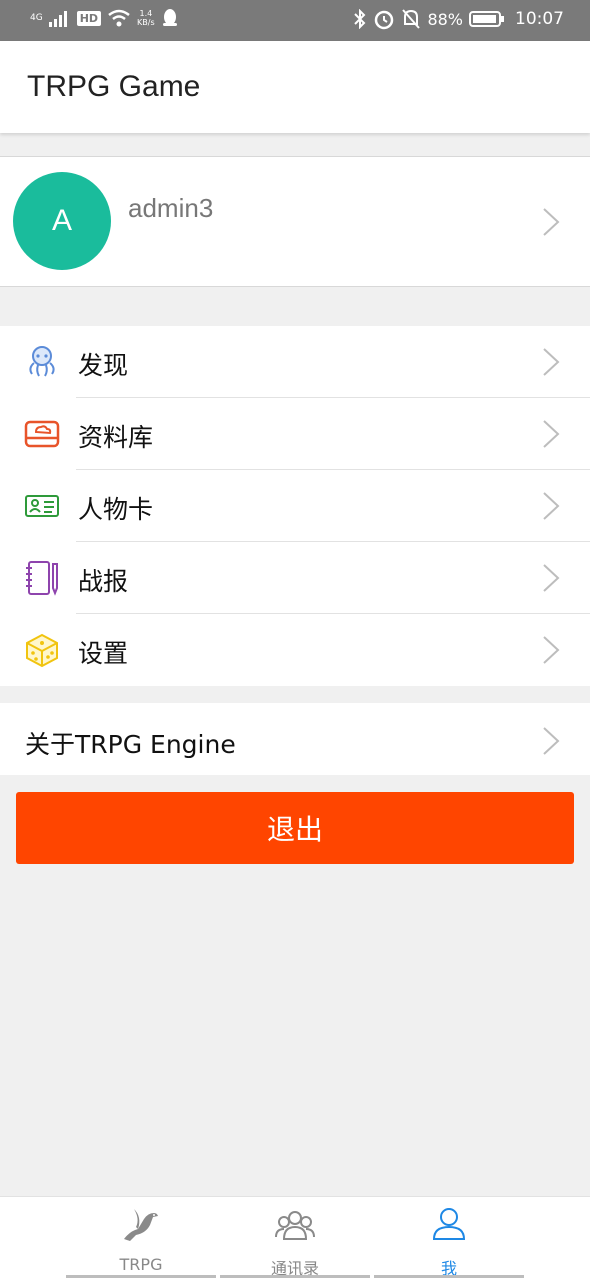 The image size is (590, 1278). Describe the element at coordinates (141, 1264) in the screenshot. I see `tab-label: TRPG` at that location.